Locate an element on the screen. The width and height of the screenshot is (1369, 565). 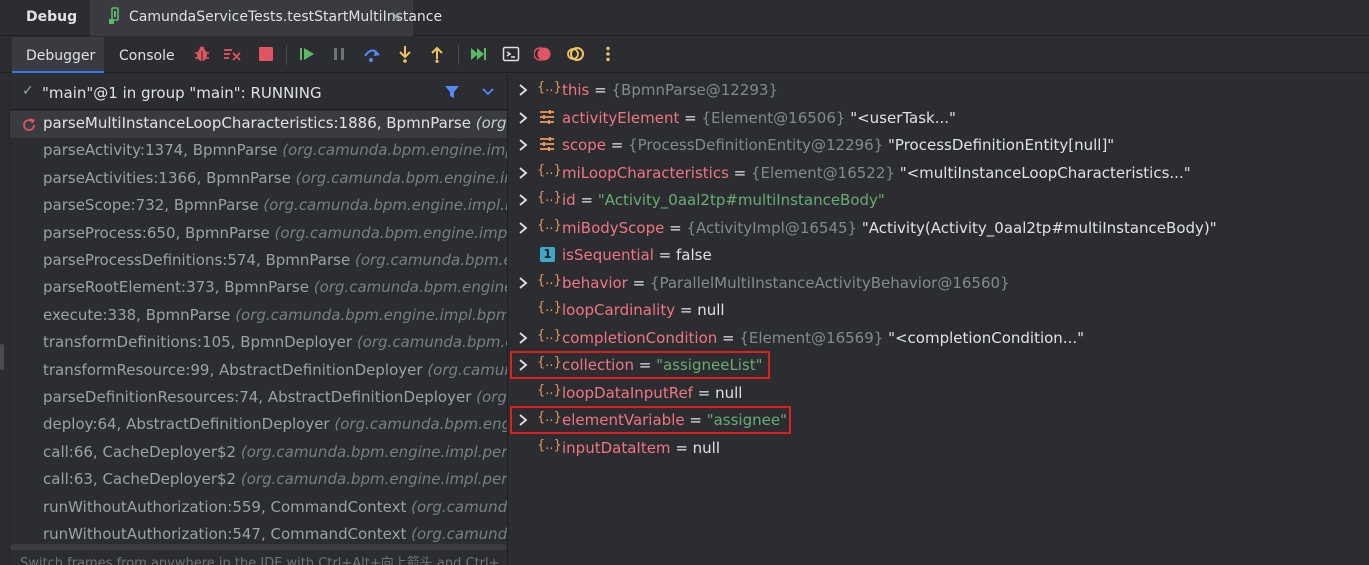
debug-tool-window-title: Debug is located at coordinates (52, 17).